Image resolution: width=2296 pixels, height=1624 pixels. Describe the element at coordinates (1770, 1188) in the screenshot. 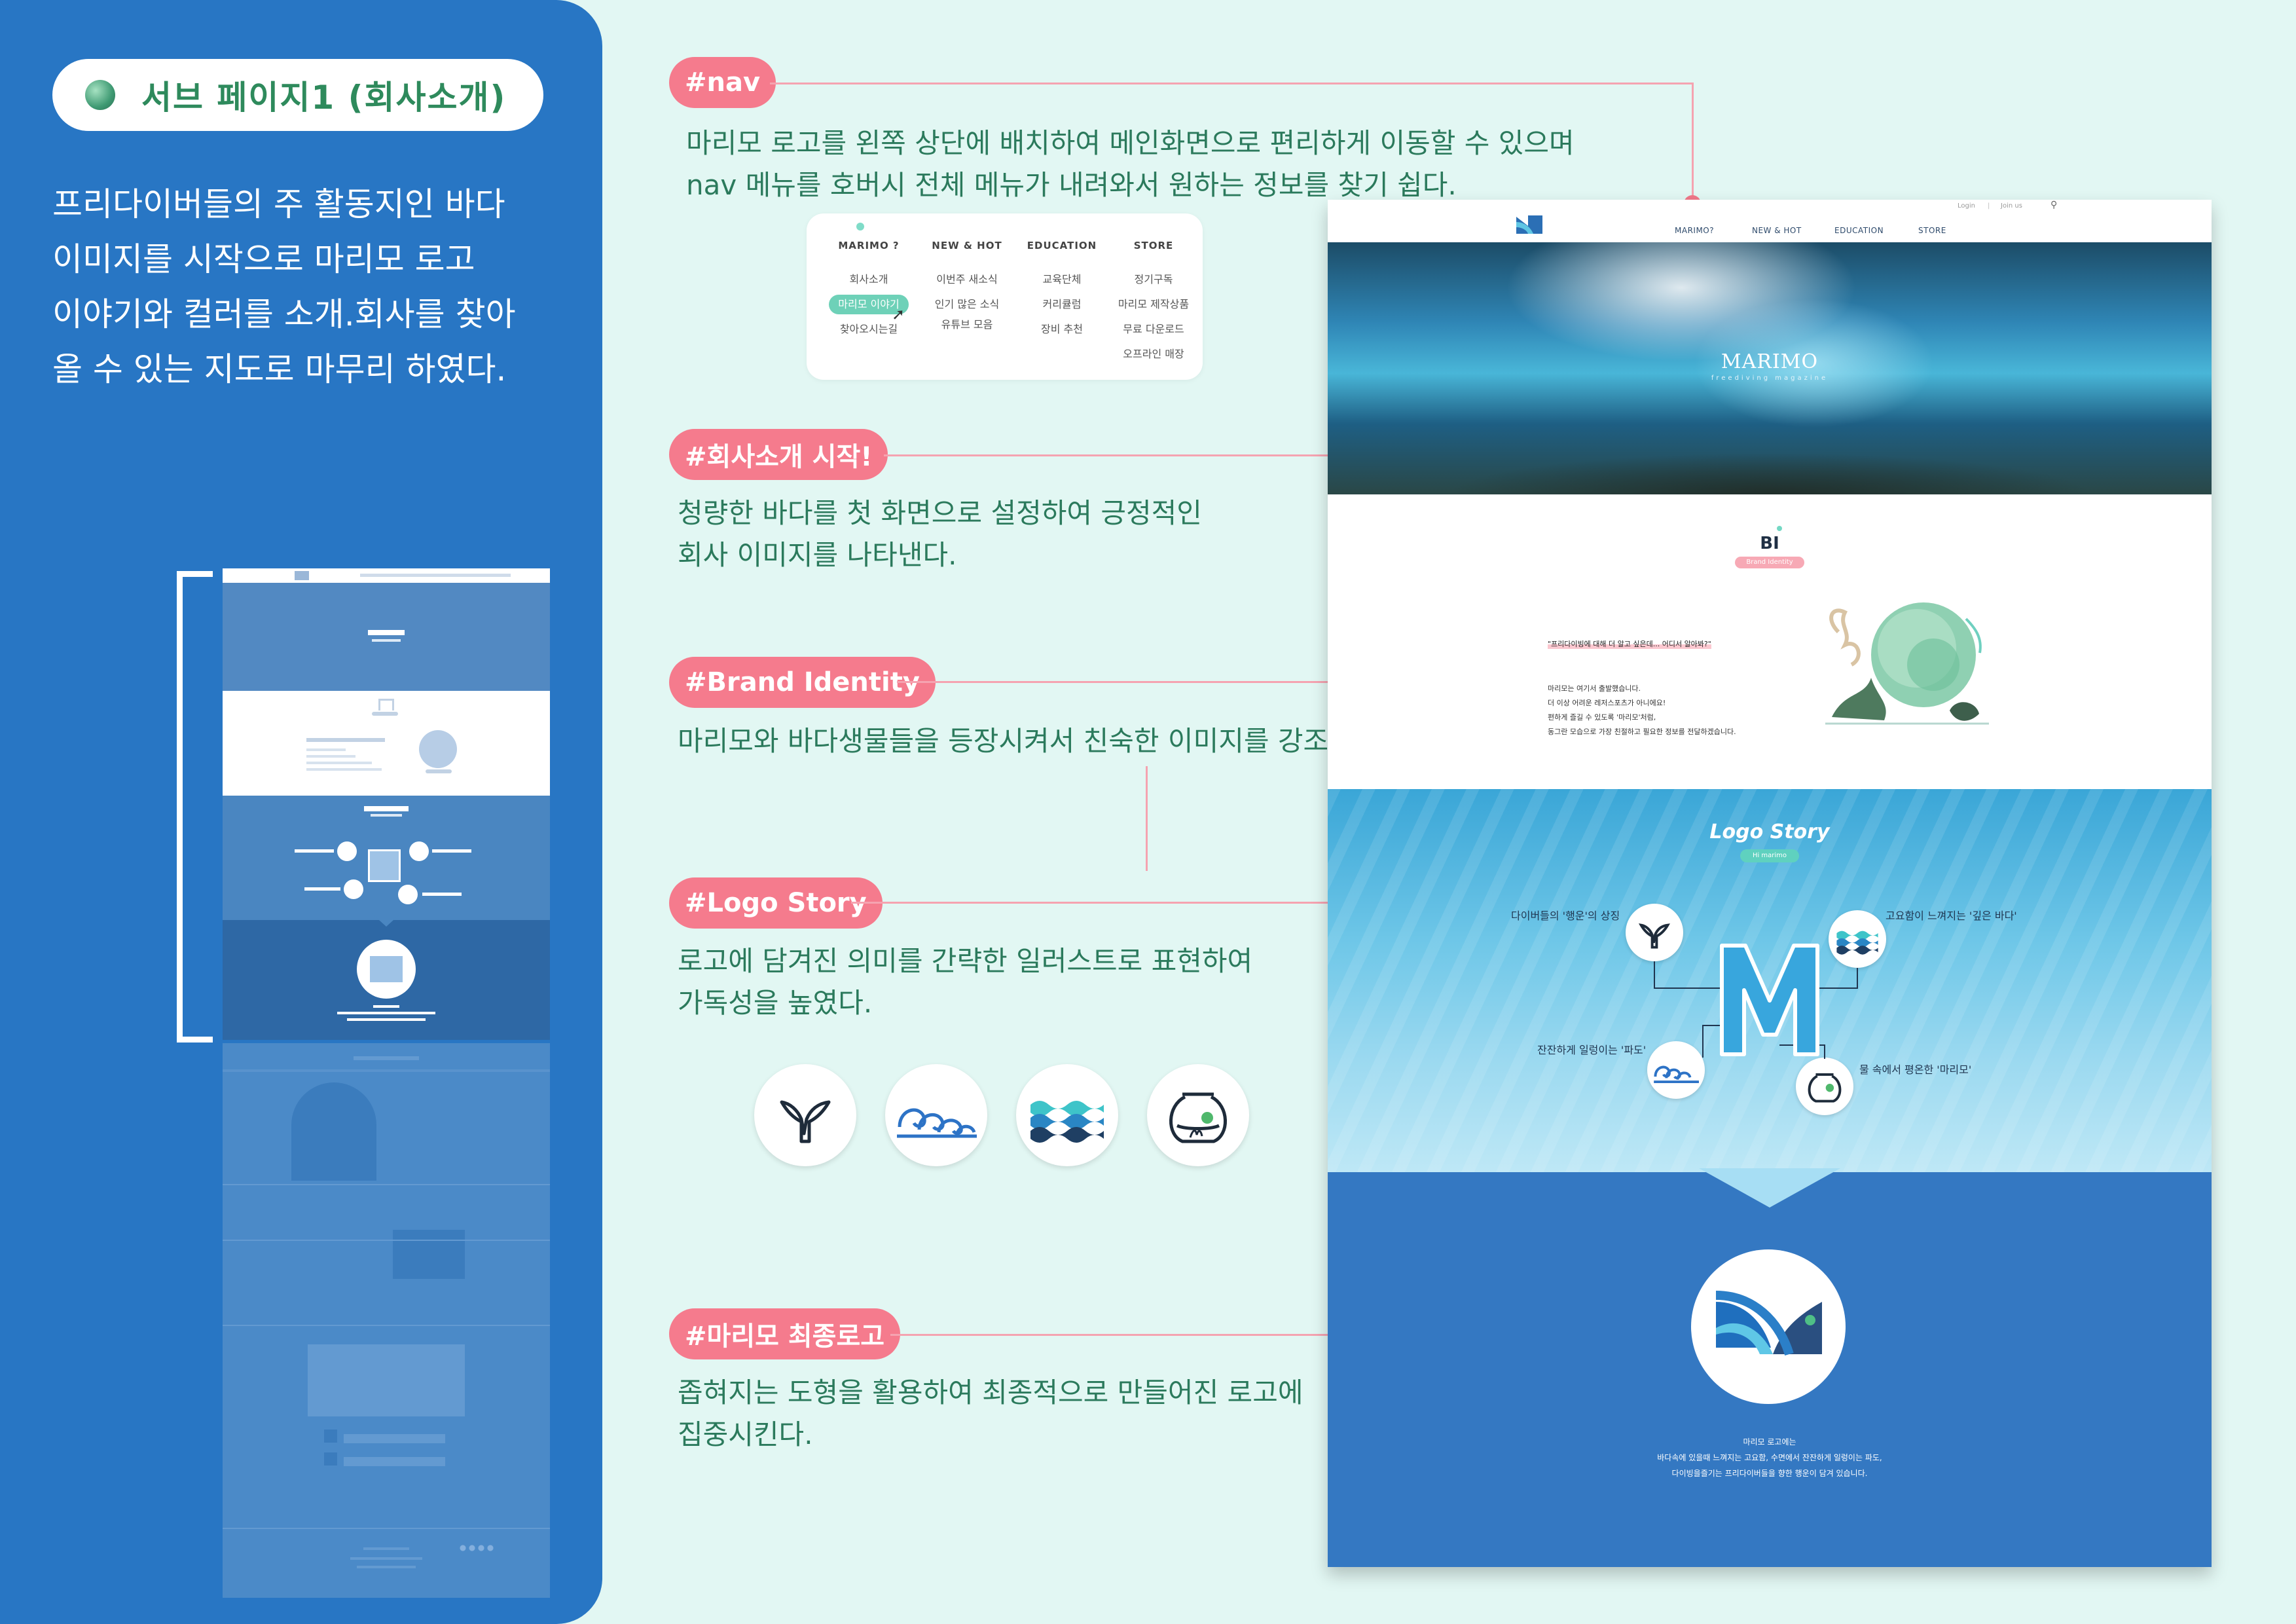

I see `chevron-divider` at that location.